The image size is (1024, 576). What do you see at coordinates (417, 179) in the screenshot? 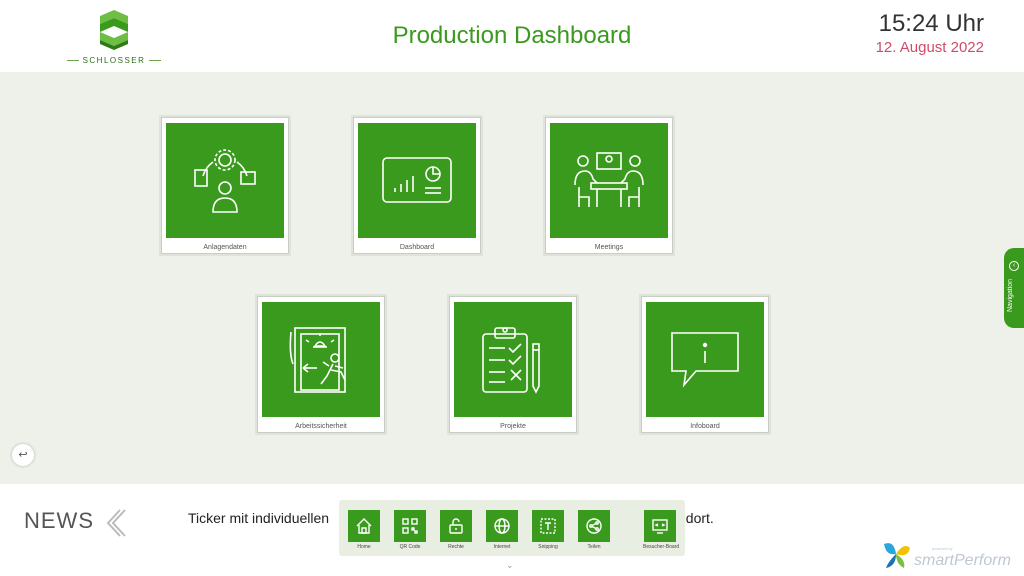
I see `dashboard-chart-icon` at bounding box center [417, 179].